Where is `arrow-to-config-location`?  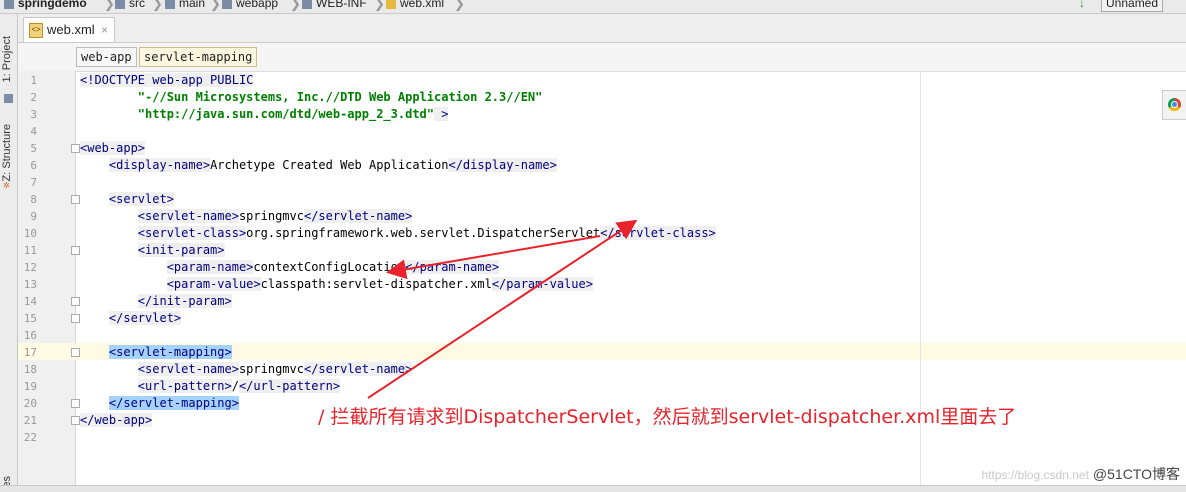
arrow-to-config-location is located at coordinates (493, 257).